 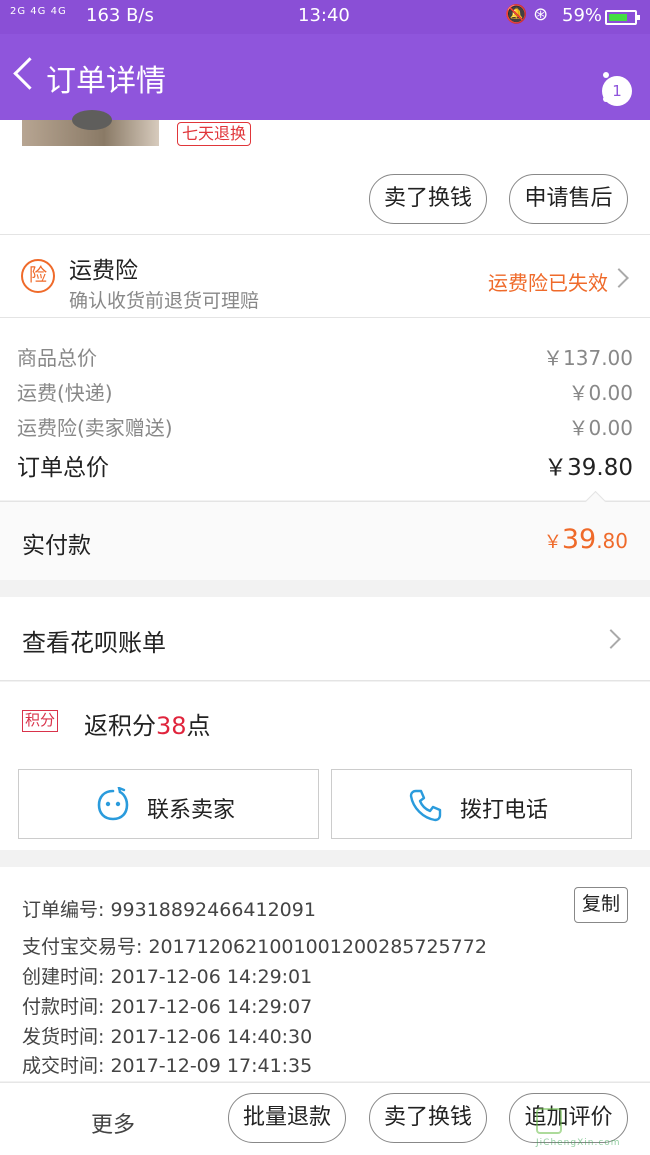 What do you see at coordinates (164, 301) in the screenshot?
I see `insurance-subtitle: 确认收货前退货可理赔` at bounding box center [164, 301].